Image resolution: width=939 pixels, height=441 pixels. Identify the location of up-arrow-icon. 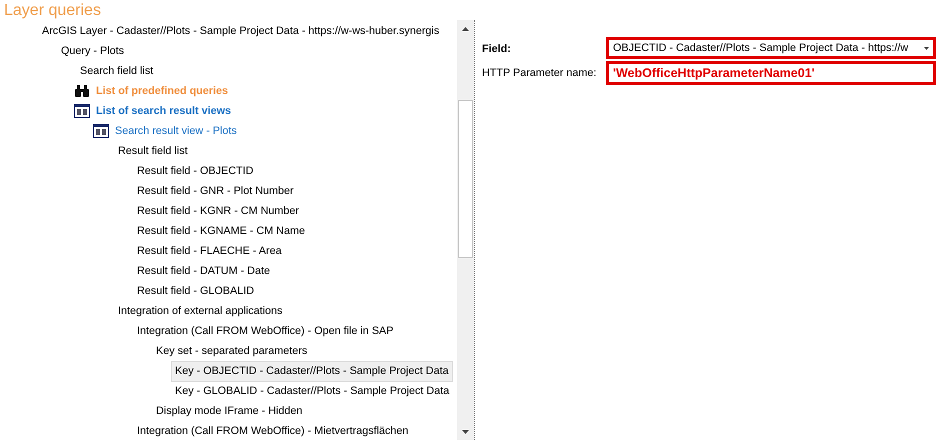
(465, 28).